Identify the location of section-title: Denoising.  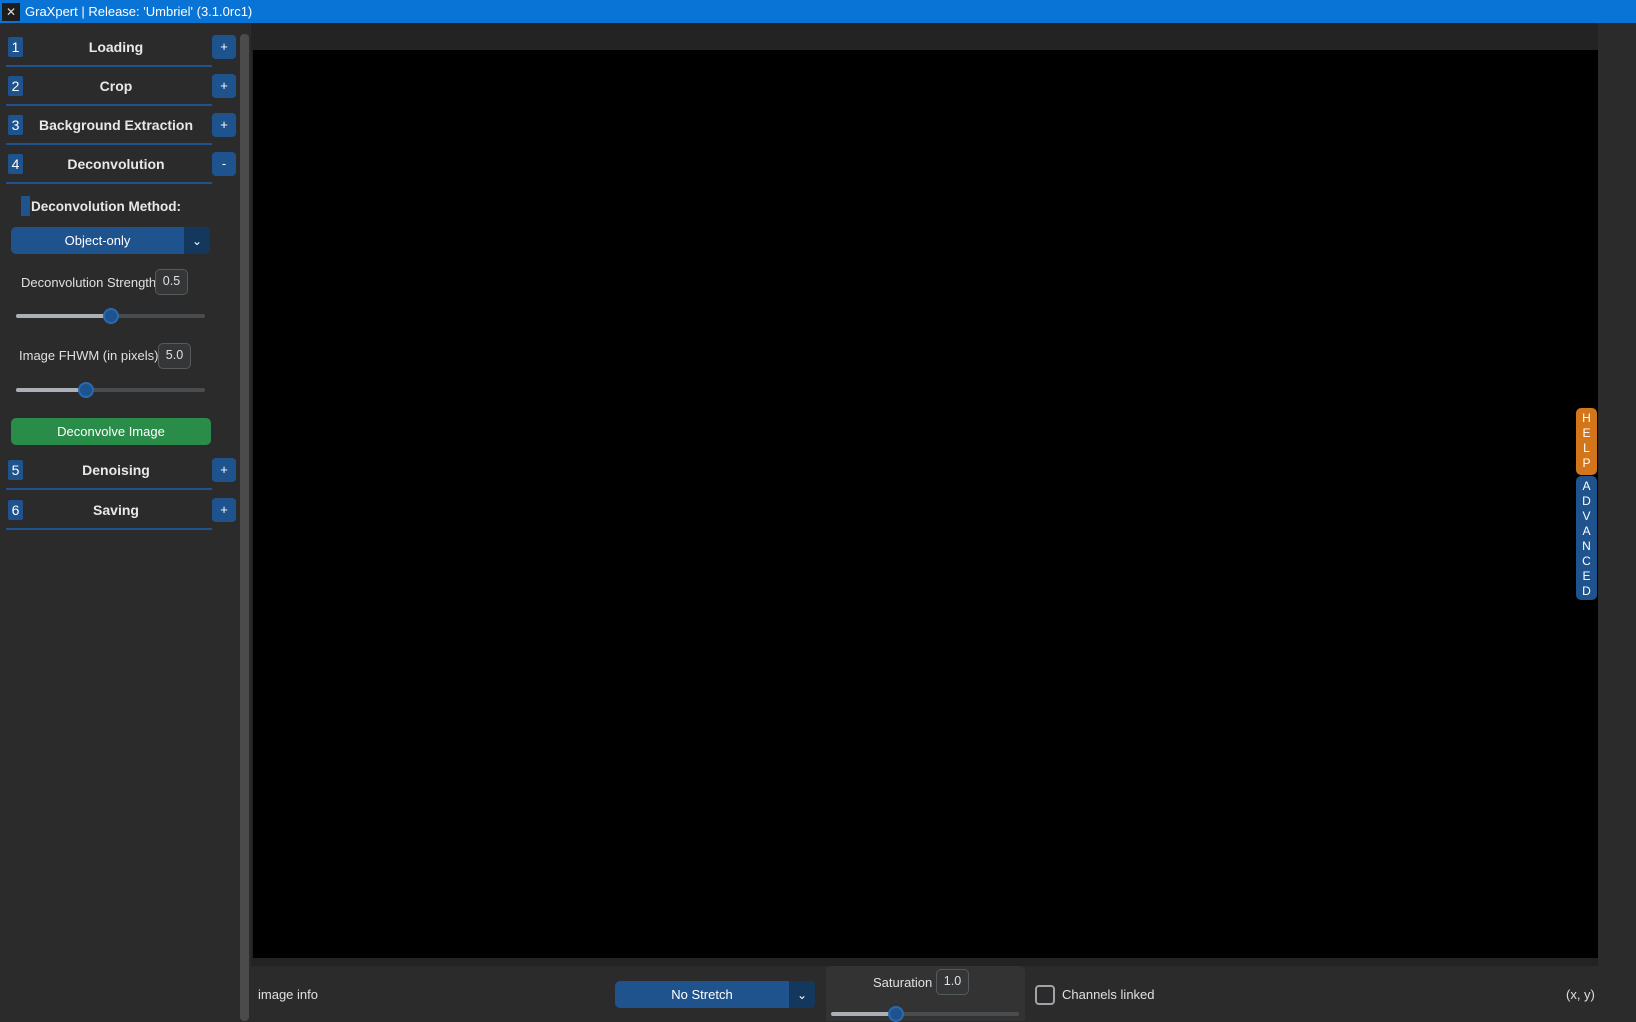
(116, 468).